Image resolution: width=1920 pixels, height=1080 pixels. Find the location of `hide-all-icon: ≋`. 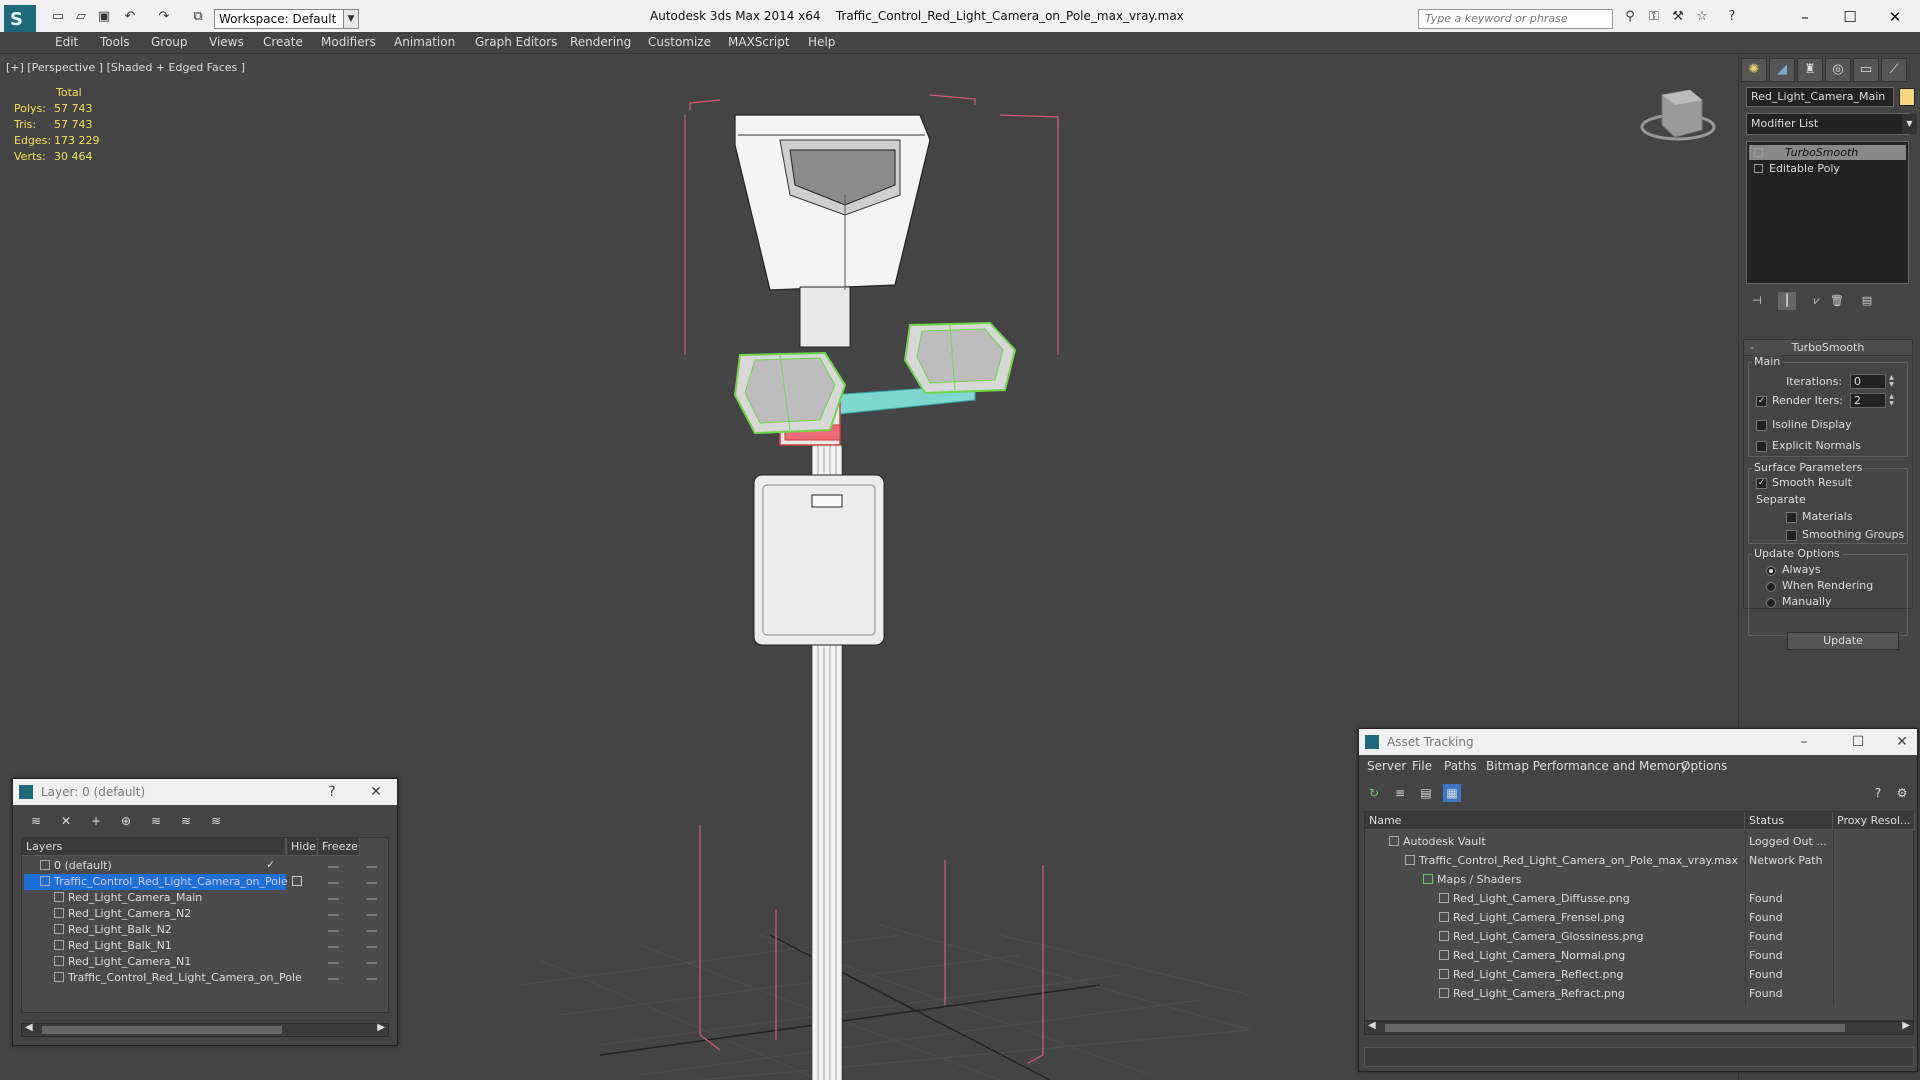

hide-all-icon: ≋ is located at coordinates (186, 821).